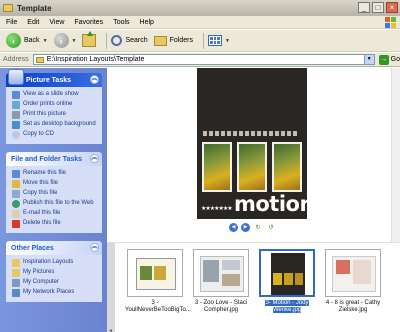  What do you see at coordinates (16, 125) in the screenshot?
I see `desktop-icon` at bounding box center [16, 125].